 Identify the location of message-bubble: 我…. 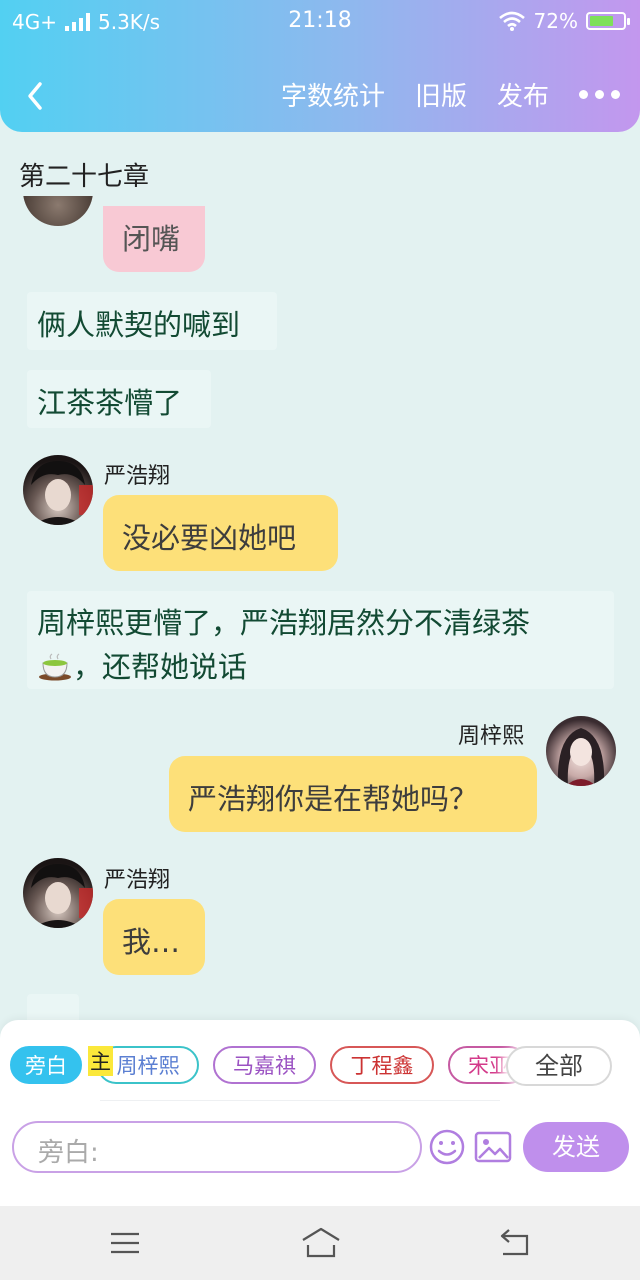
(154, 937).